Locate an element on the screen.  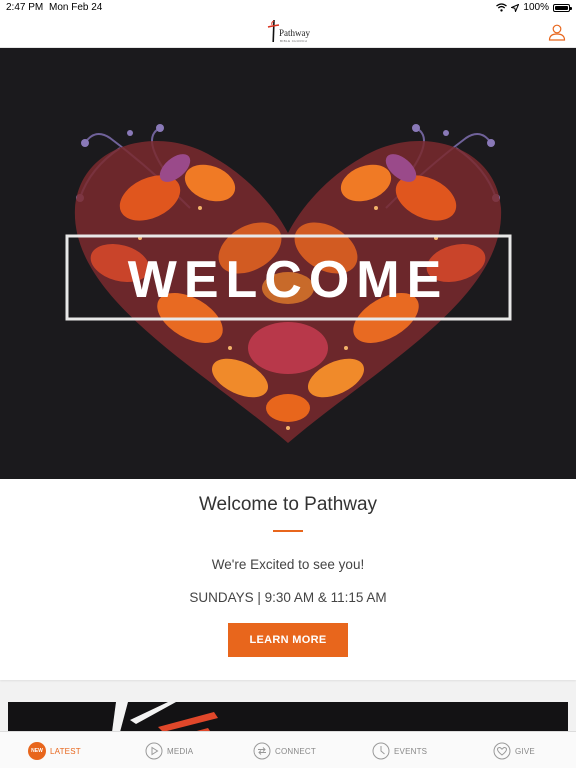
title-divider is located at coordinates (288, 531).